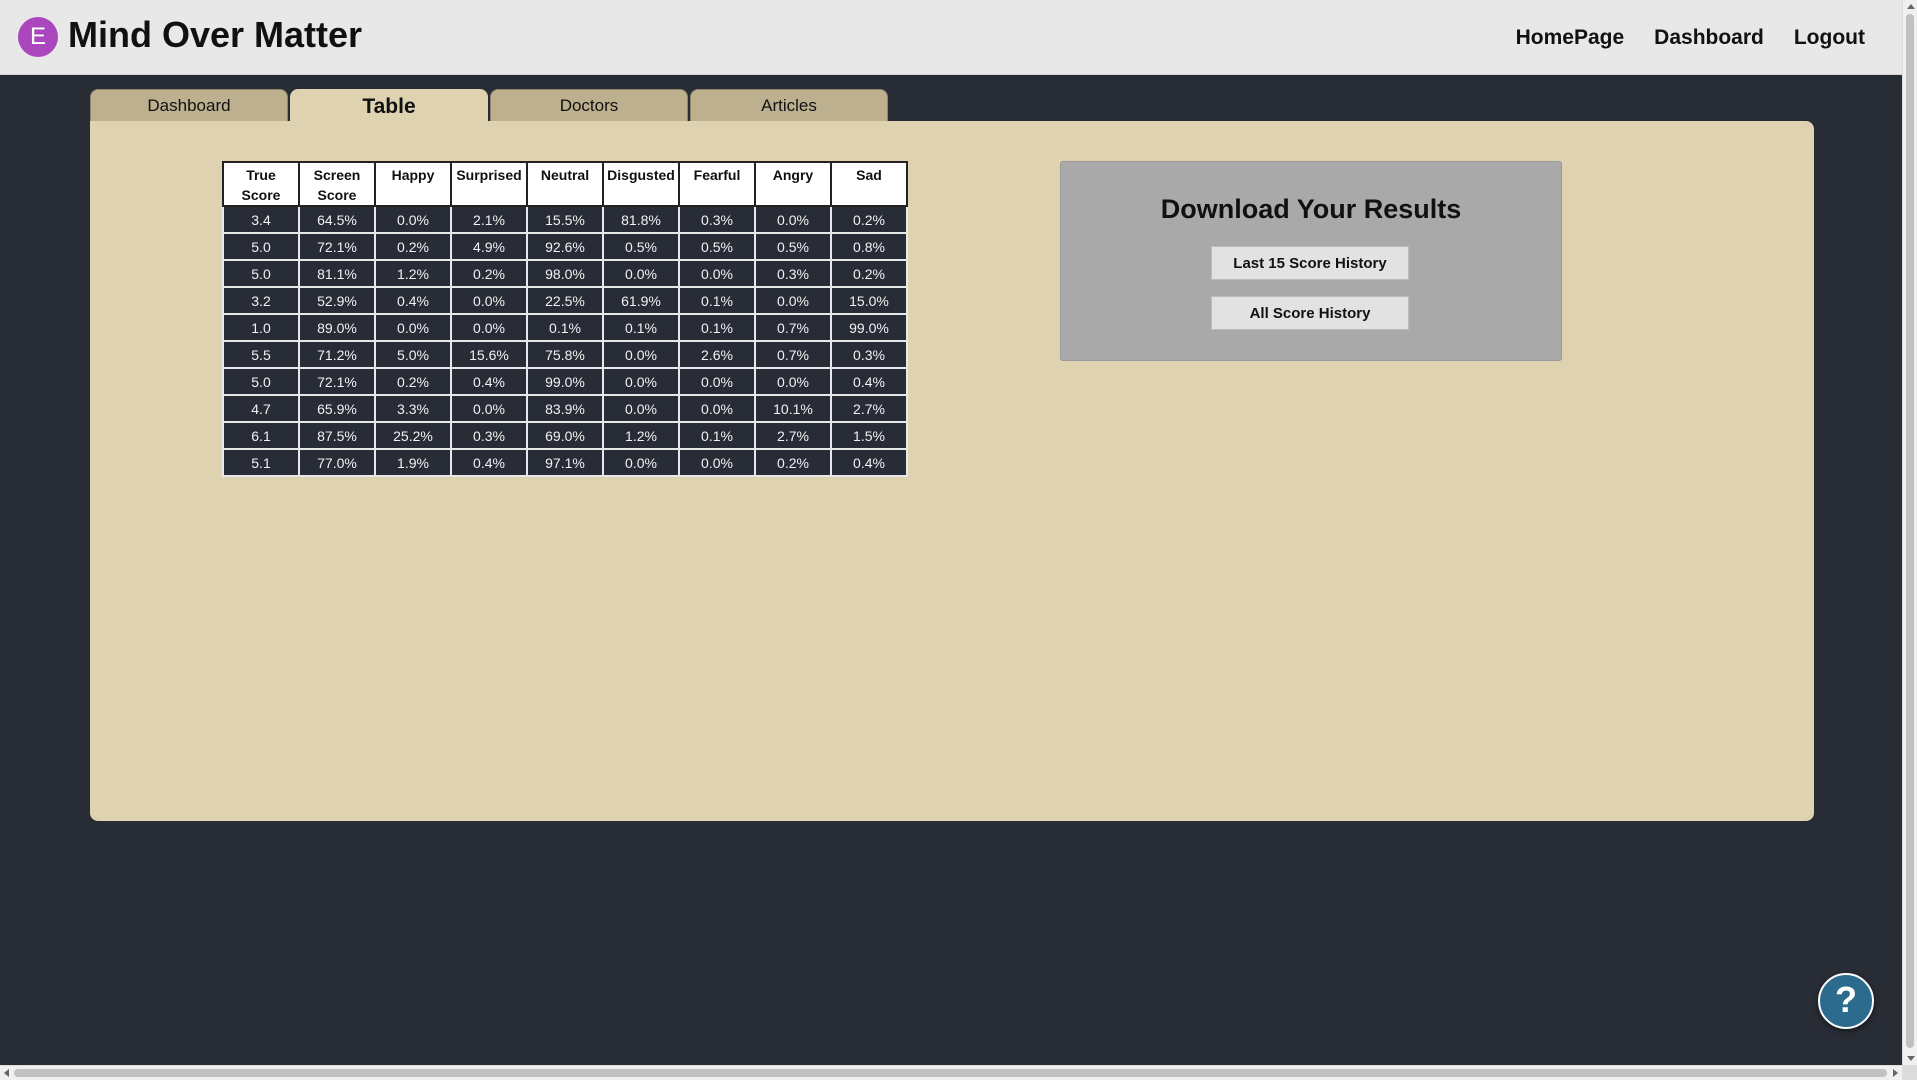  What do you see at coordinates (869, 435) in the screenshot?
I see `table-cell: 1.5%` at bounding box center [869, 435].